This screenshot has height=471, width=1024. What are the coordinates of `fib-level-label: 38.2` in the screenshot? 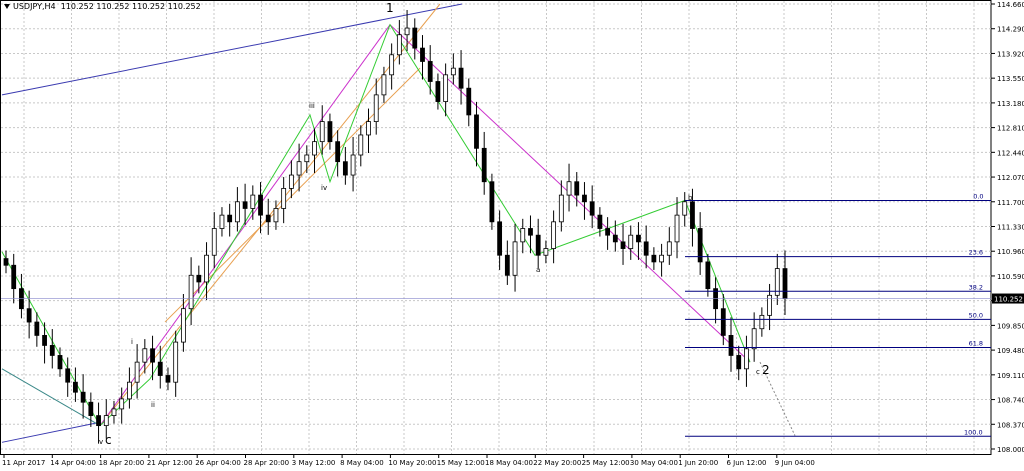 It's located at (976, 287).